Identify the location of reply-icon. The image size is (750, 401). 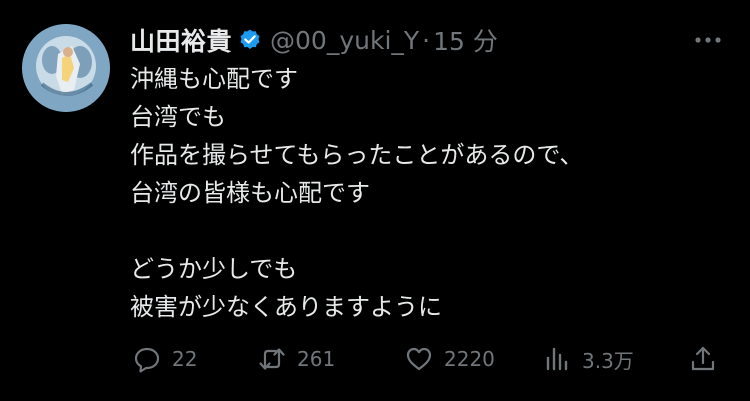
(147, 359).